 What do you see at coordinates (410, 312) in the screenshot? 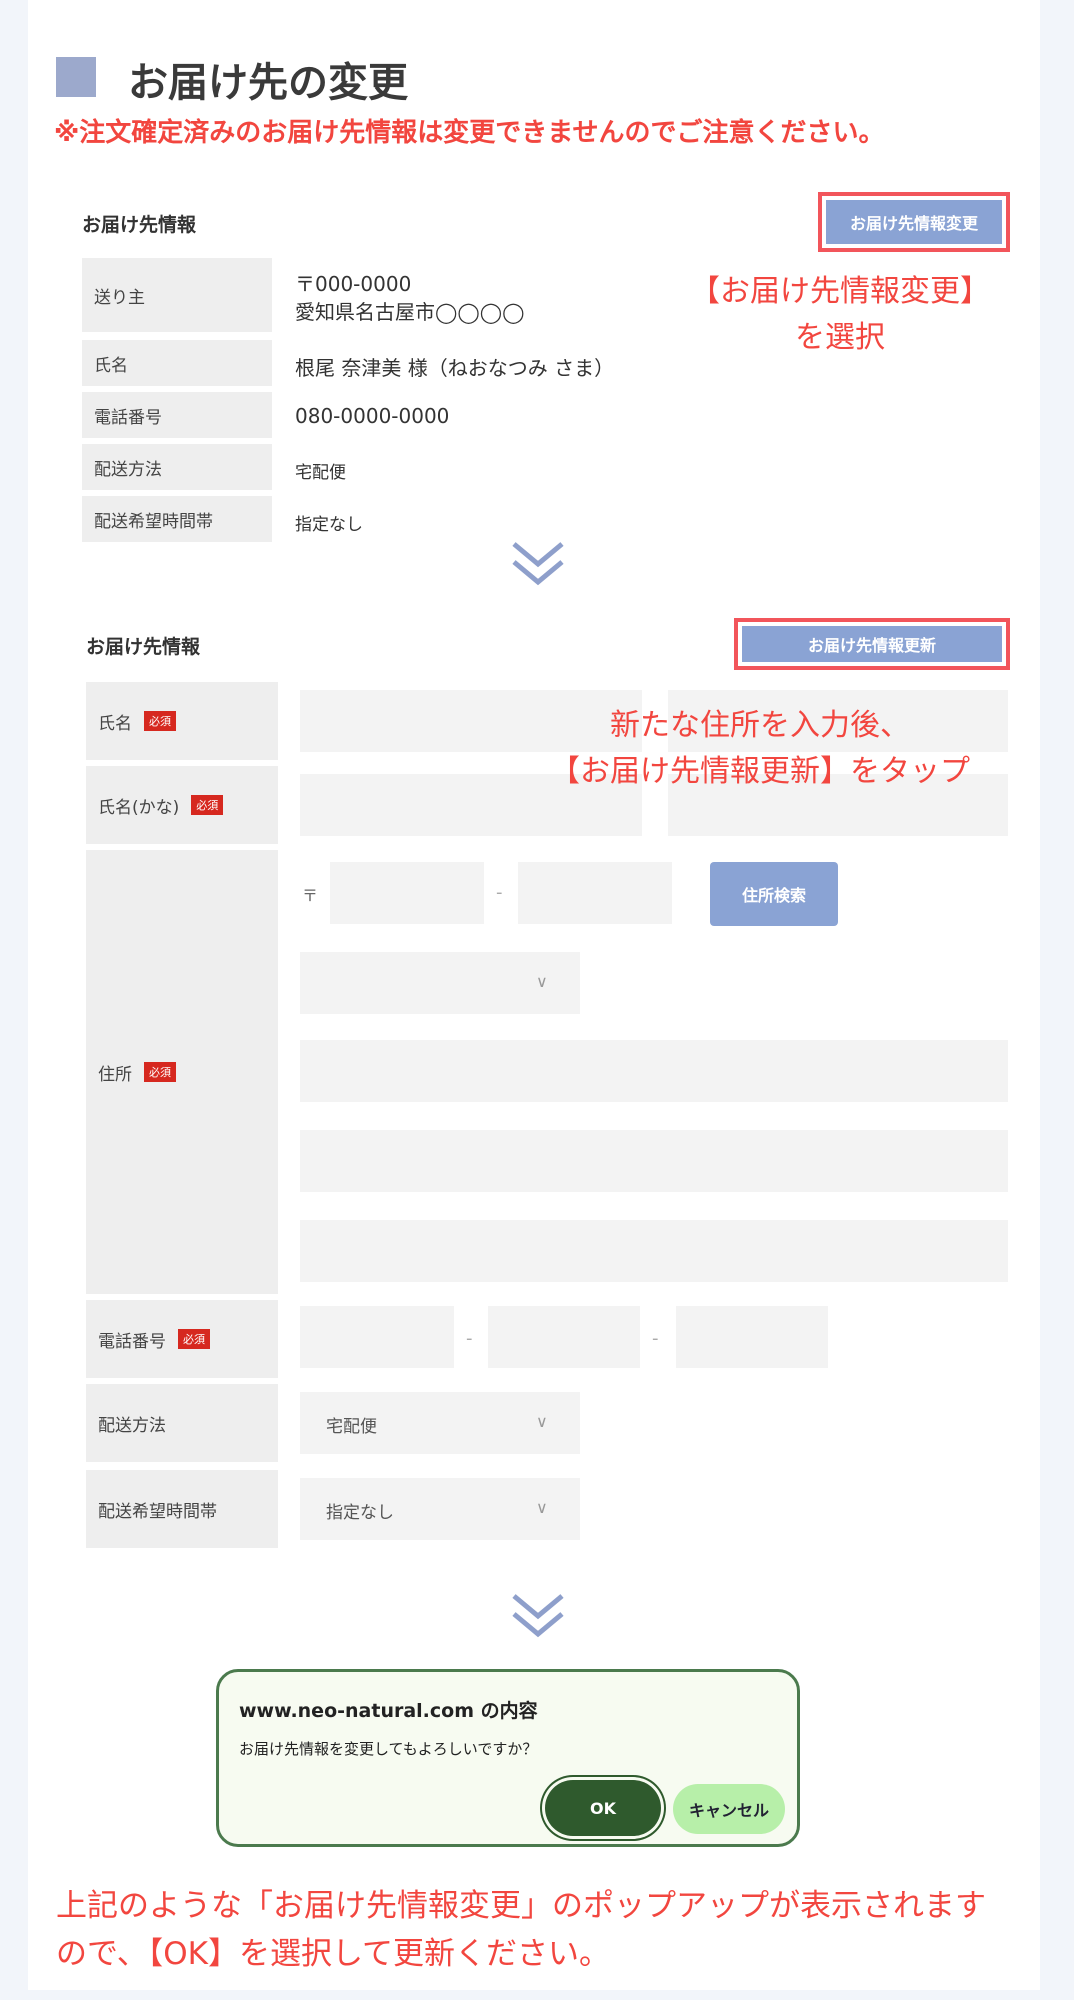
I see `sender-address: 愛知県名古屋市◯◯◯◯` at bounding box center [410, 312].